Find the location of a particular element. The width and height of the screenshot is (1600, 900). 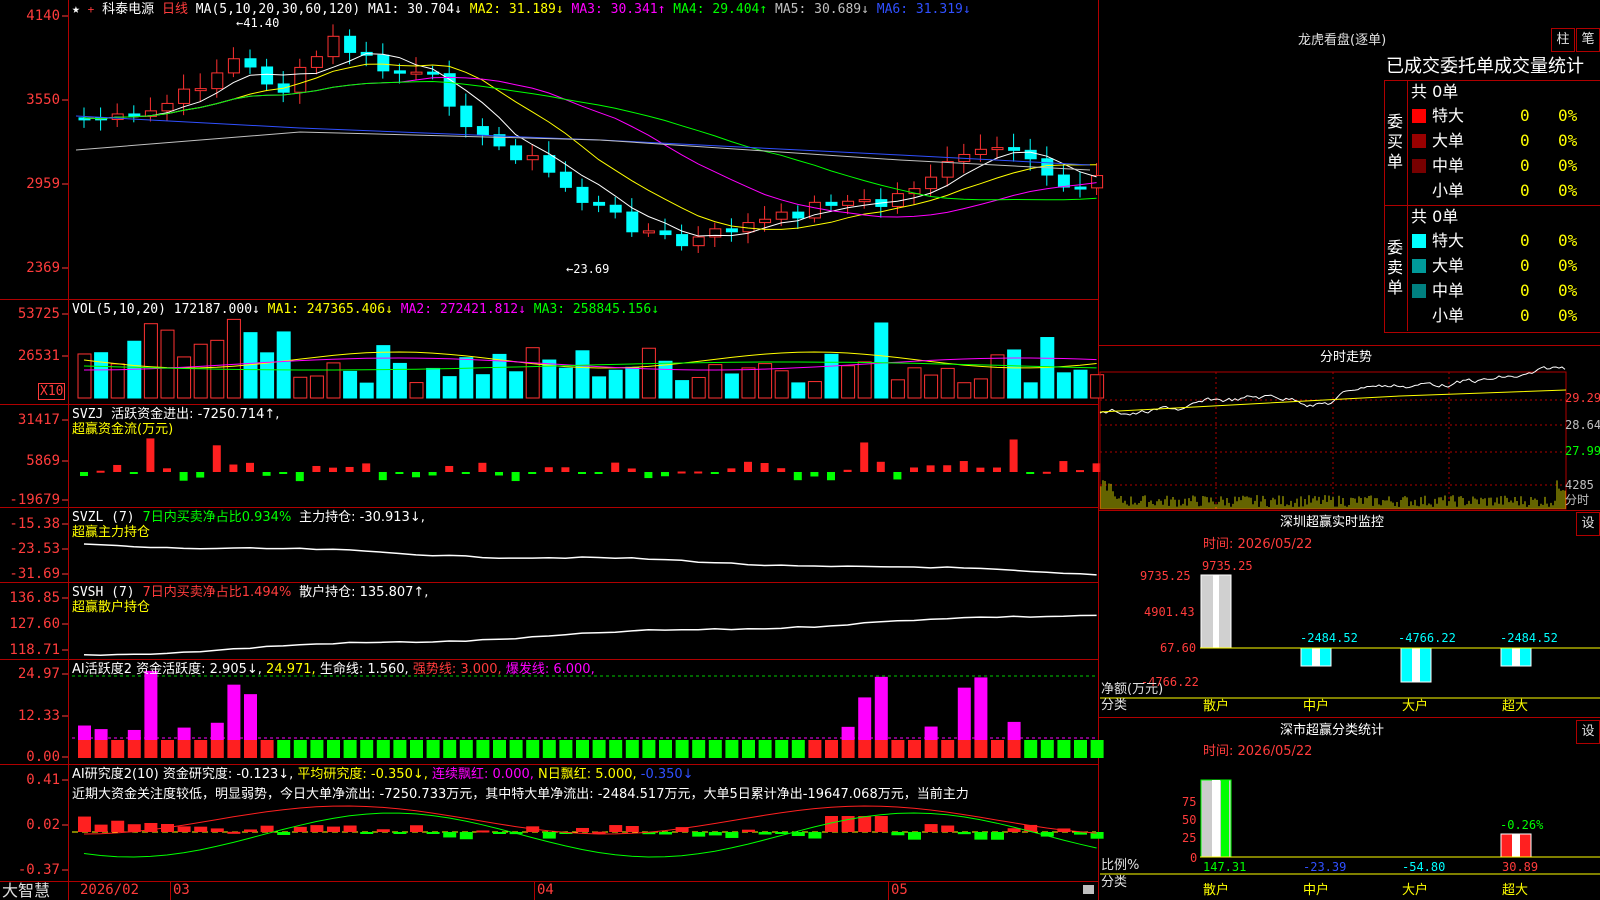

vol-ma3: MA3: 258845.156↓ is located at coordinates (596, 309).